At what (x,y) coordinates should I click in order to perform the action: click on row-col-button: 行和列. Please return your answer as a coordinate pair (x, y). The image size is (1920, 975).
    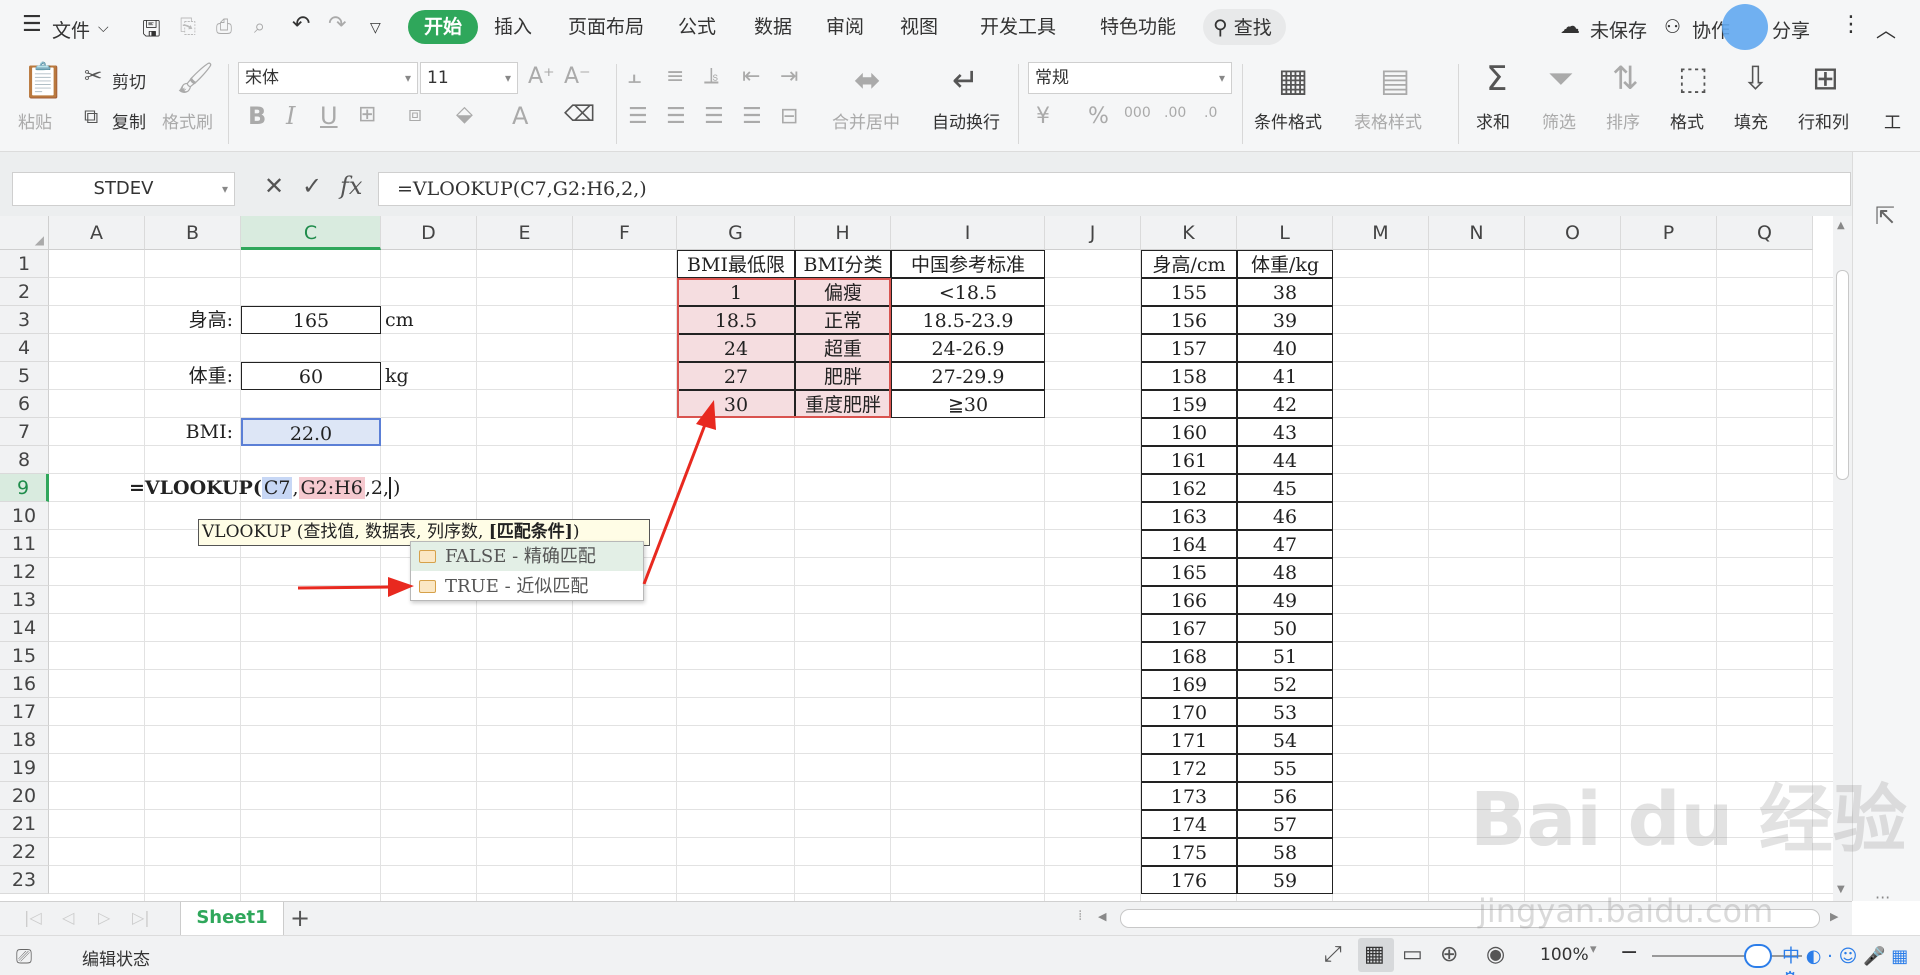
    Looking at the image, I should click on (1823, 120).